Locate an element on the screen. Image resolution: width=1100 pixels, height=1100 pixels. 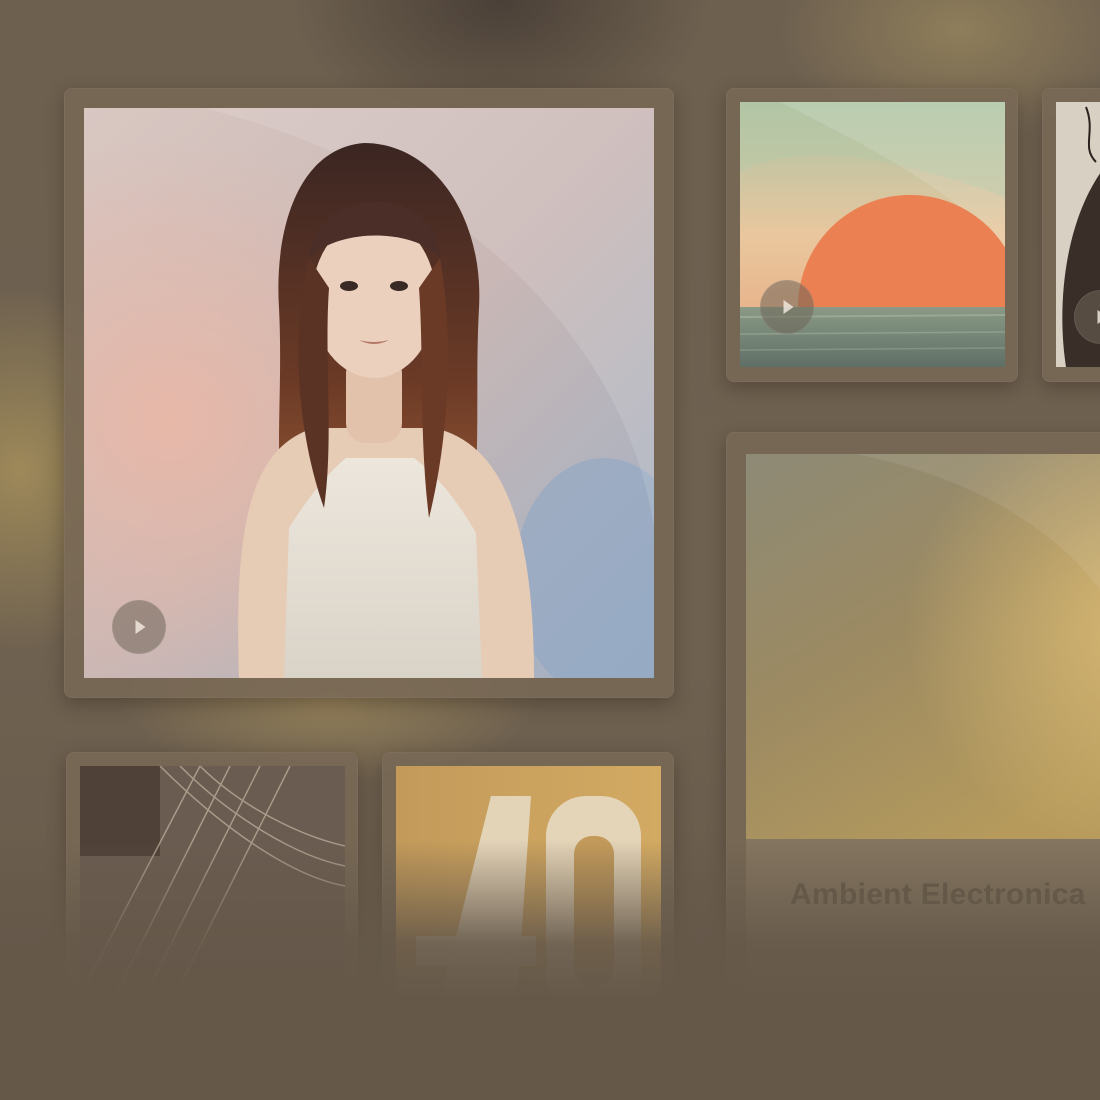
album-tile-forty is located at coordinates (528, 892).